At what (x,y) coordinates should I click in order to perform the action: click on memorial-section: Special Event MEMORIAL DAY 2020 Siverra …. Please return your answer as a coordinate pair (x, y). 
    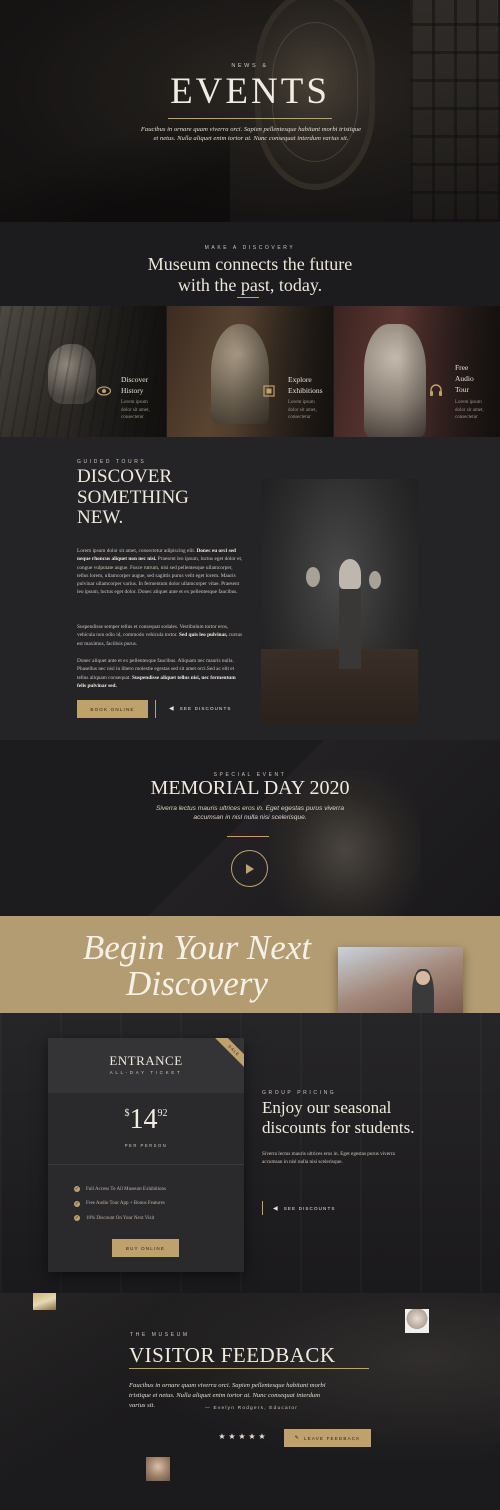
    Looking at the image, I should click on (250, 828).